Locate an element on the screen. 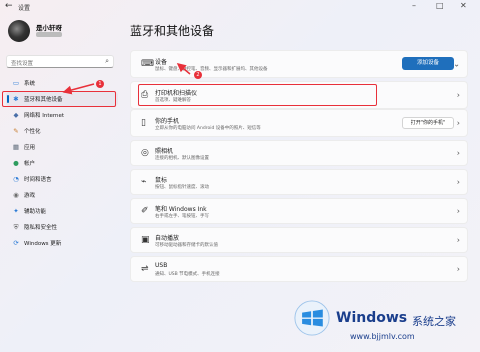  annotation-badge-1: 1 is located at coordinates (100, 84).